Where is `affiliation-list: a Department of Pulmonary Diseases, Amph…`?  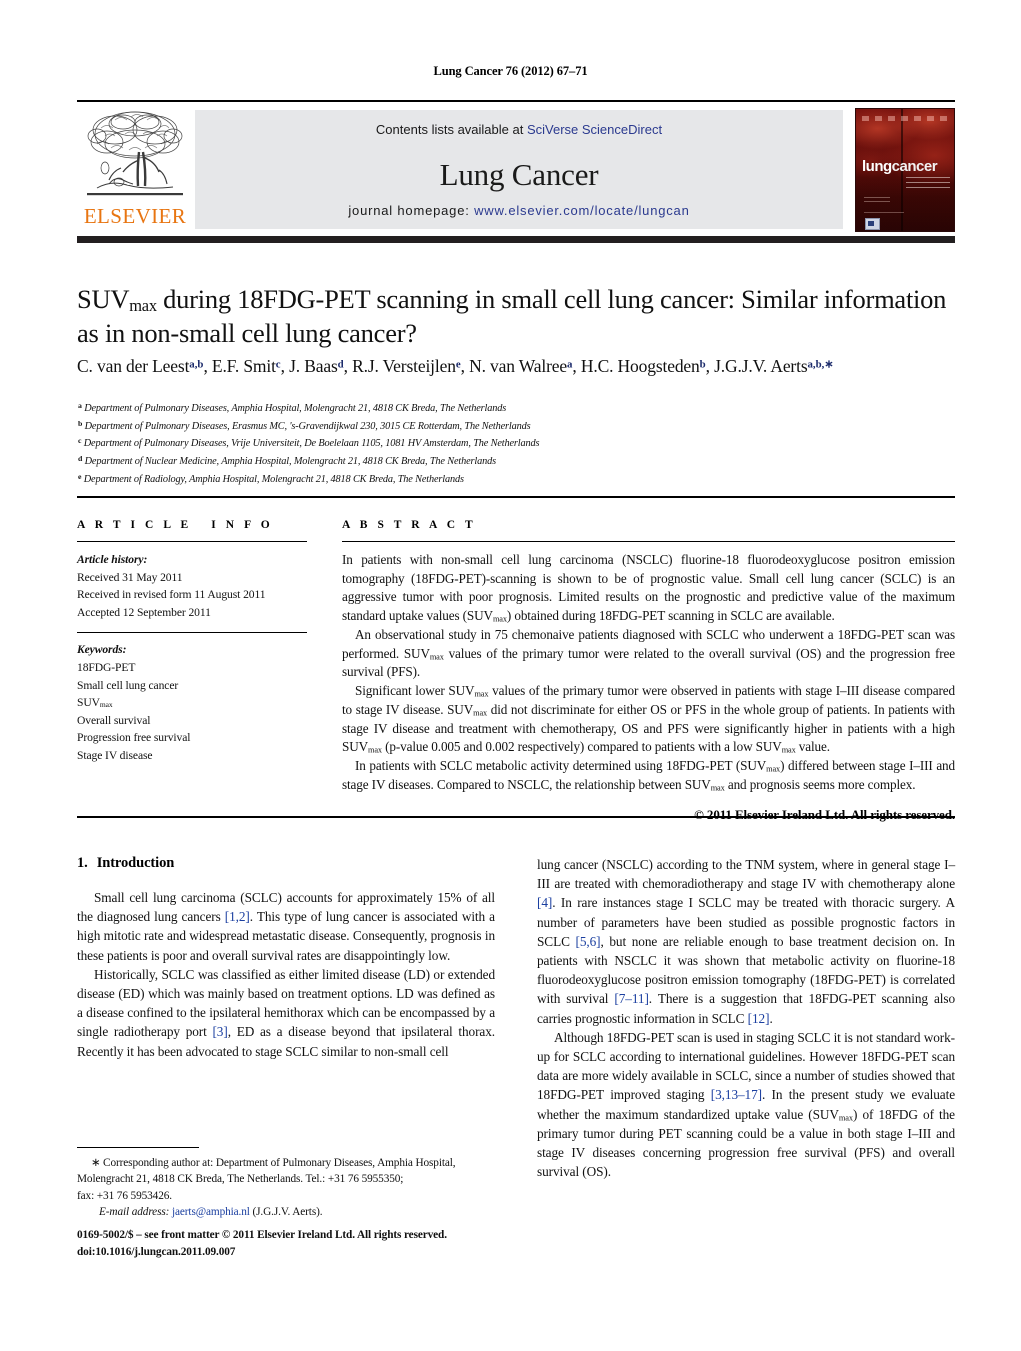 affiliation-list: a Department of Pulmonary Diseases, Amph… is located at coordinates (523, 444).